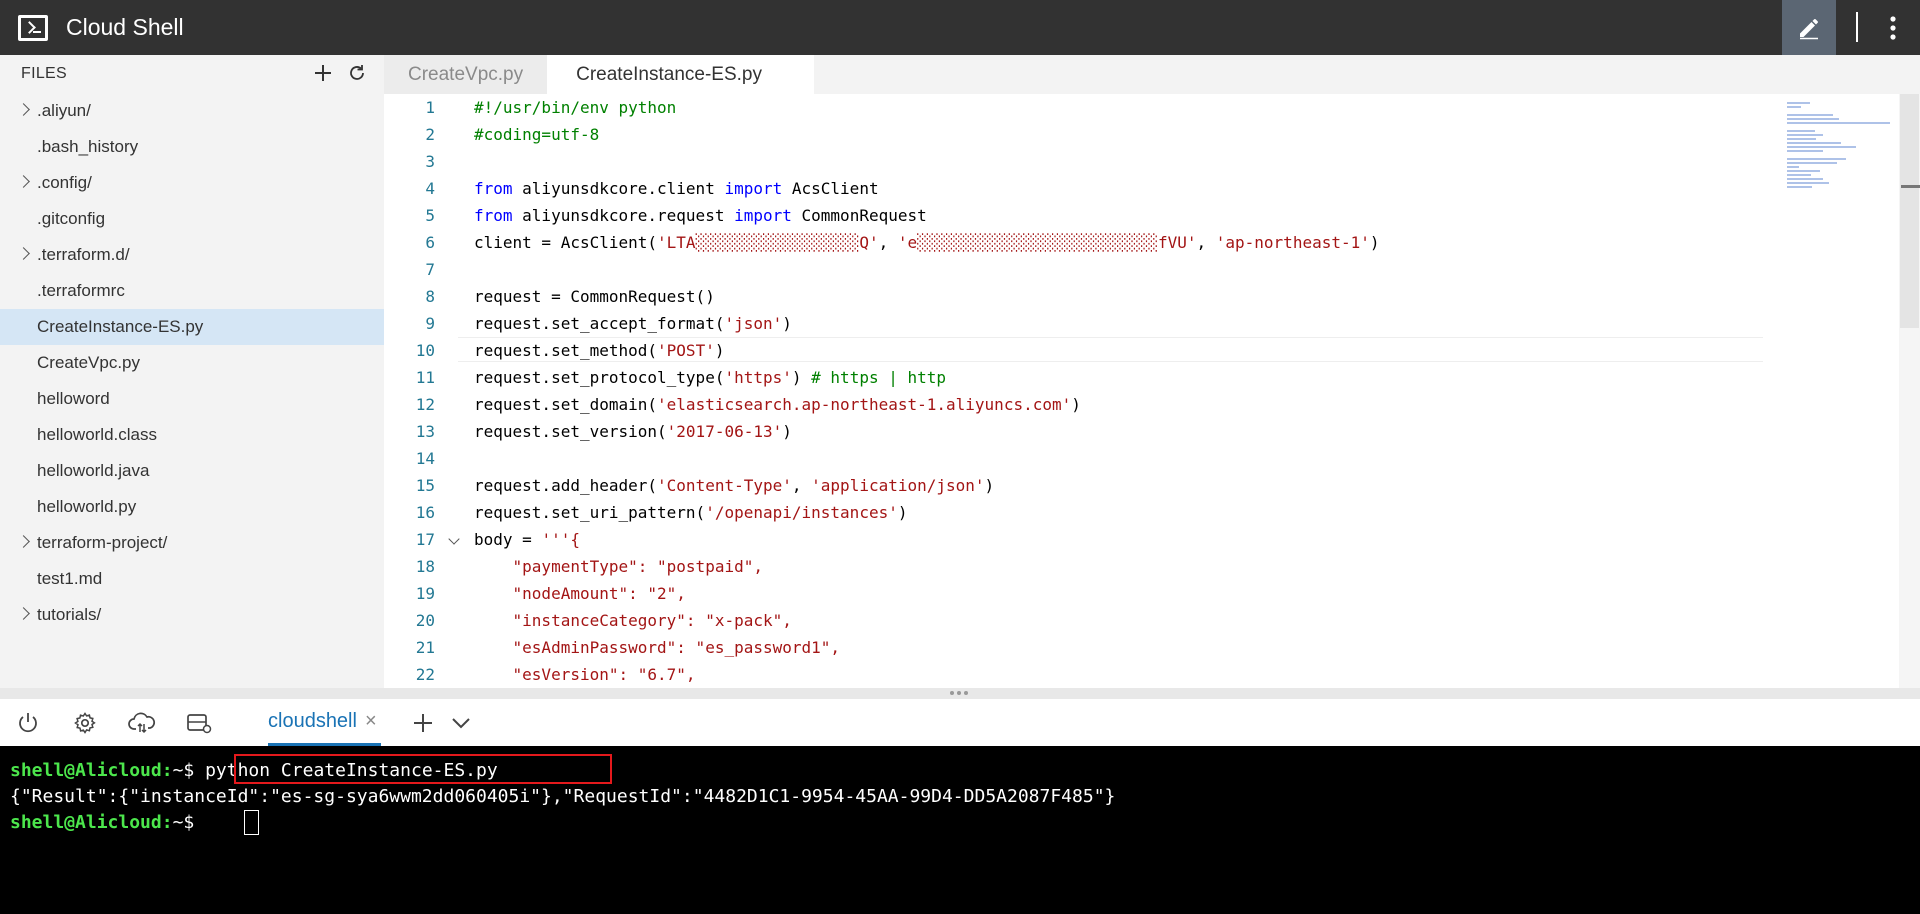 Image resolution: width=1920 pixels, height=914 pixels. I want to click on cloud-upload-button, so click(142, 723).